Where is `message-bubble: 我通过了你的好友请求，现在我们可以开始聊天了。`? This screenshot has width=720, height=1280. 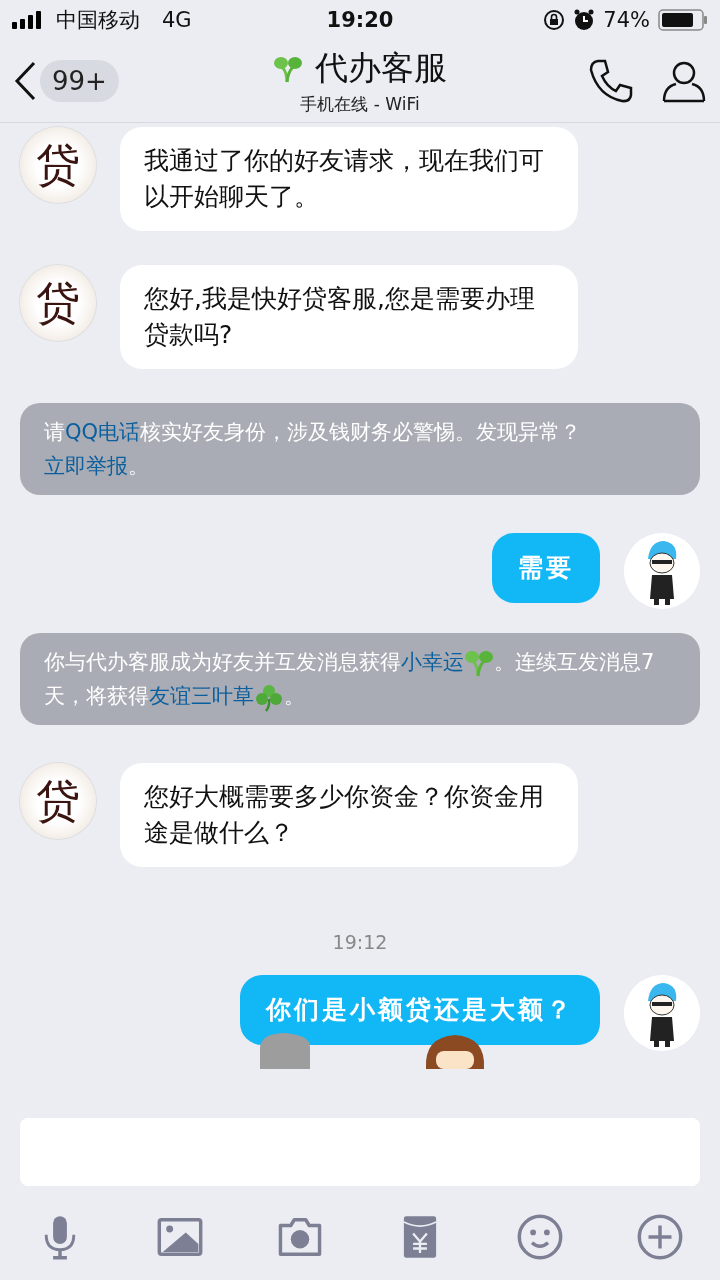 message-bubble: 我通过了你的好友请求，现在我们可以开始聊天了。 is located at coordinates (349, 179).